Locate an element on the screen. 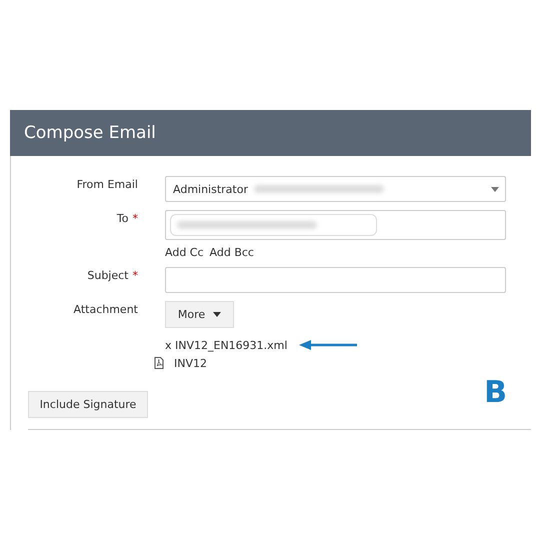 The height and width of the screenshot is (540, 540). select-value: Administrator is located at coordinates (210, 189).